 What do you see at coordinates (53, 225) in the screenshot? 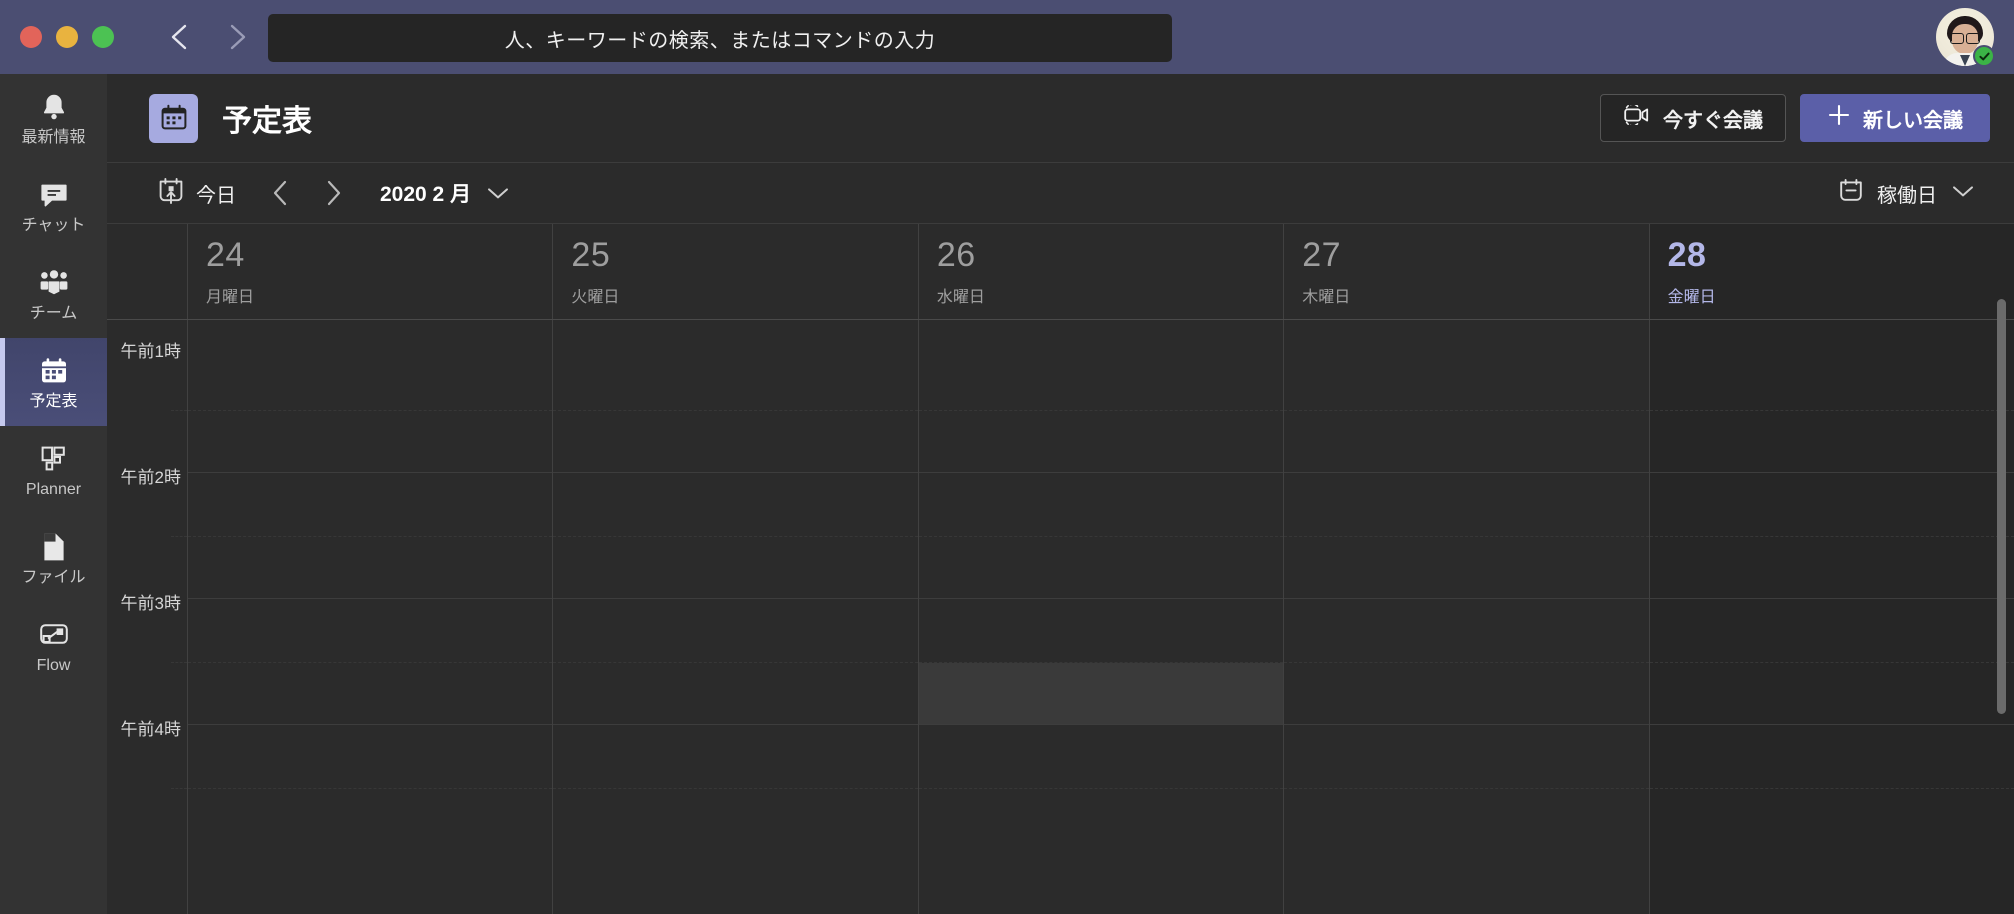
I see `sidebar-item-label: チャット` at bounding box center [53, 225].